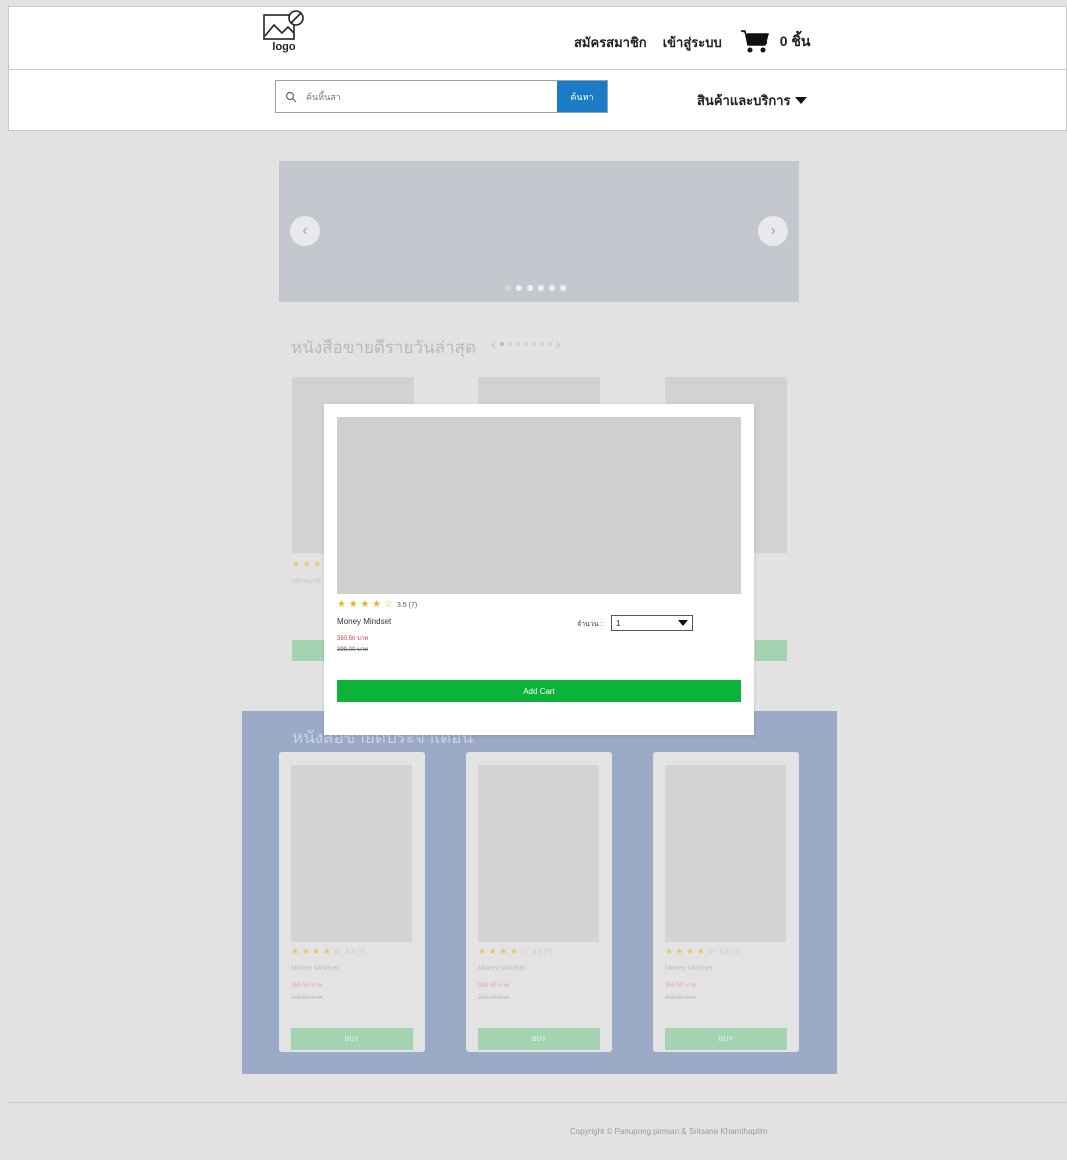 Image resolution: width=1067 pixels, height=1160 pixels. What do you see at coordinates (384, 348) in the screenshot?
I see `section-title-daily-bestseller: หนังสือขายดีรายวันล่าสุด` at bounding box center [384, 348].